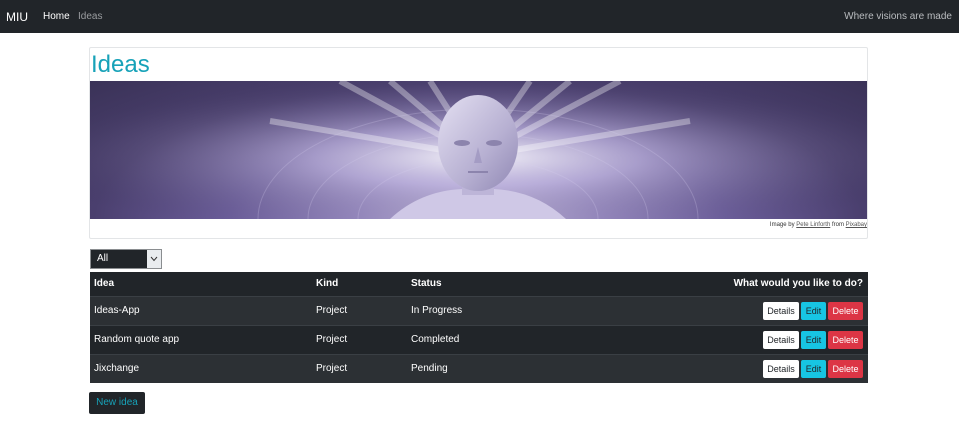 The width and height of the screenshot is (959, 428). Describe the element at coordinates (838, 225) in the screenshot. I see `image-credit-middle: from` at that location.